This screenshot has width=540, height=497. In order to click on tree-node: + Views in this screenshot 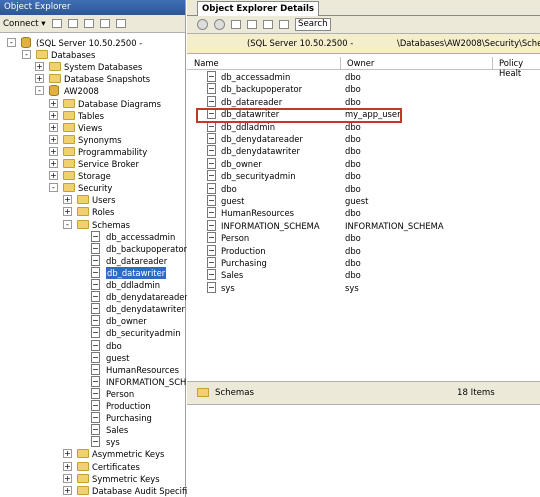, I will do `click(93, 128)`.